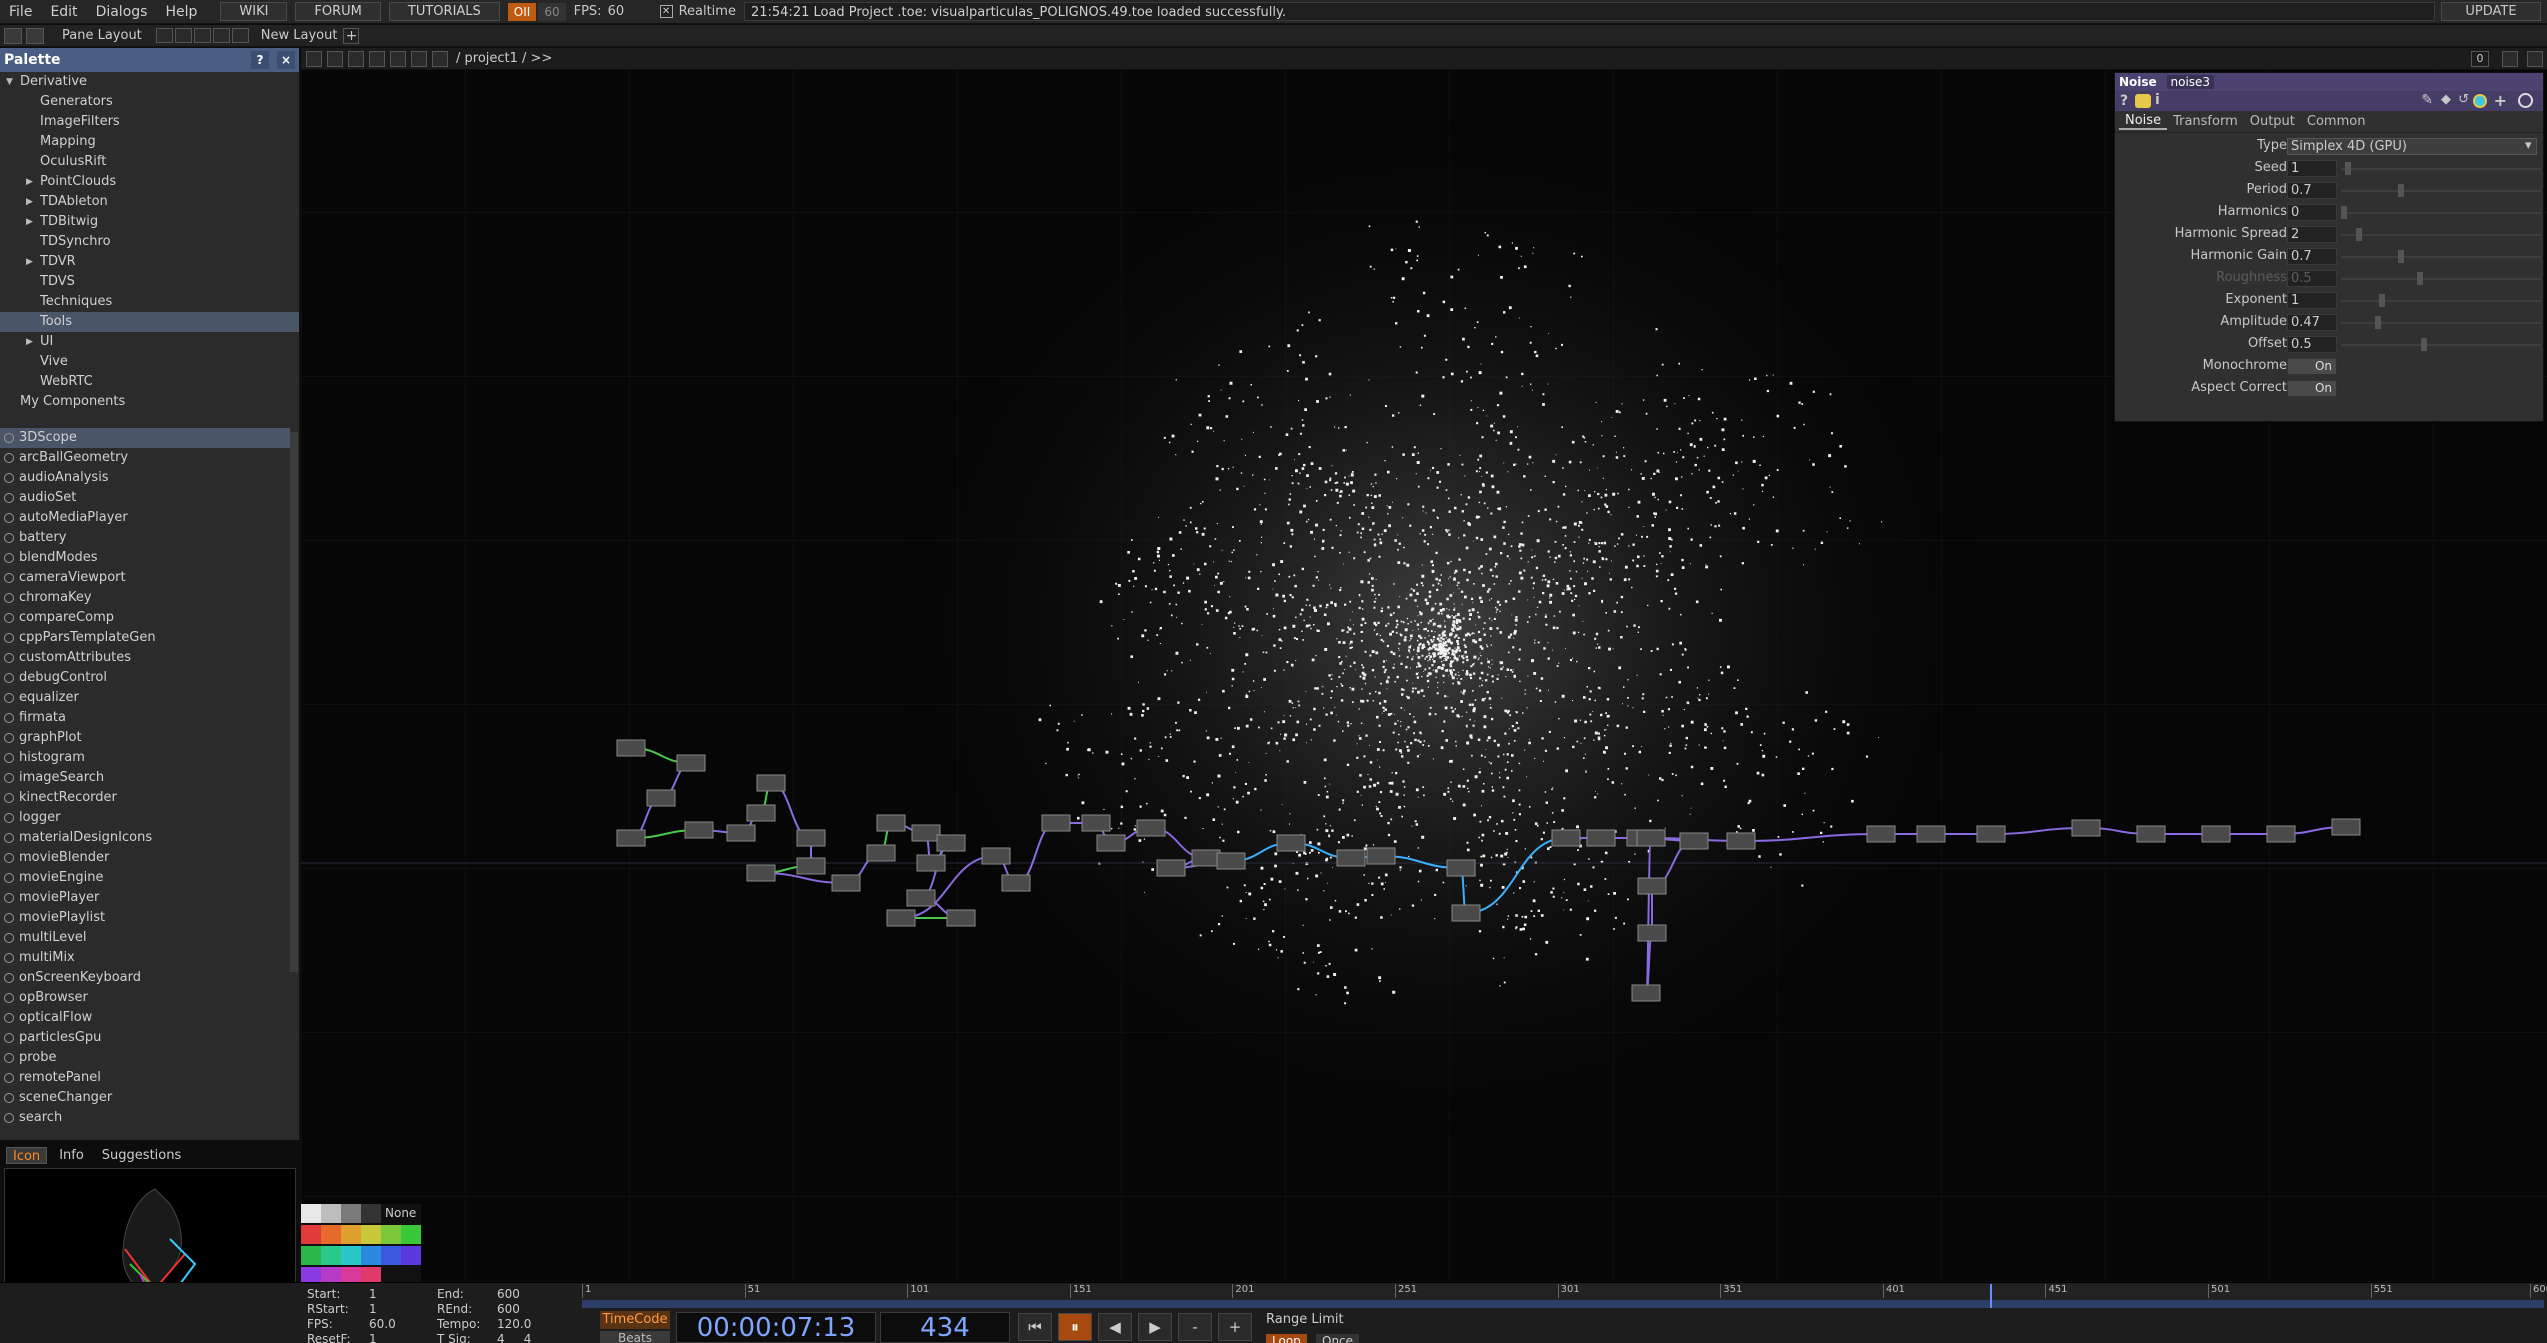  What do you see at coordinates (444, 11) in the screenshot?
I see `tutorials-button: TUTORIALS` at bounding box center [444, 11].